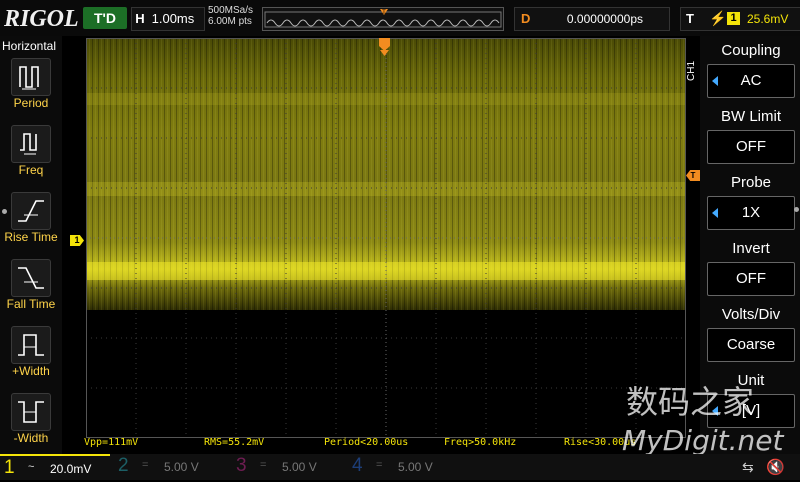 The width and height of the screenshot is (800, 482). What do you see at coordinates (31, 371) in the screenshot?
I see `positive-width-label: +Width` at bounding box center [31, 371].